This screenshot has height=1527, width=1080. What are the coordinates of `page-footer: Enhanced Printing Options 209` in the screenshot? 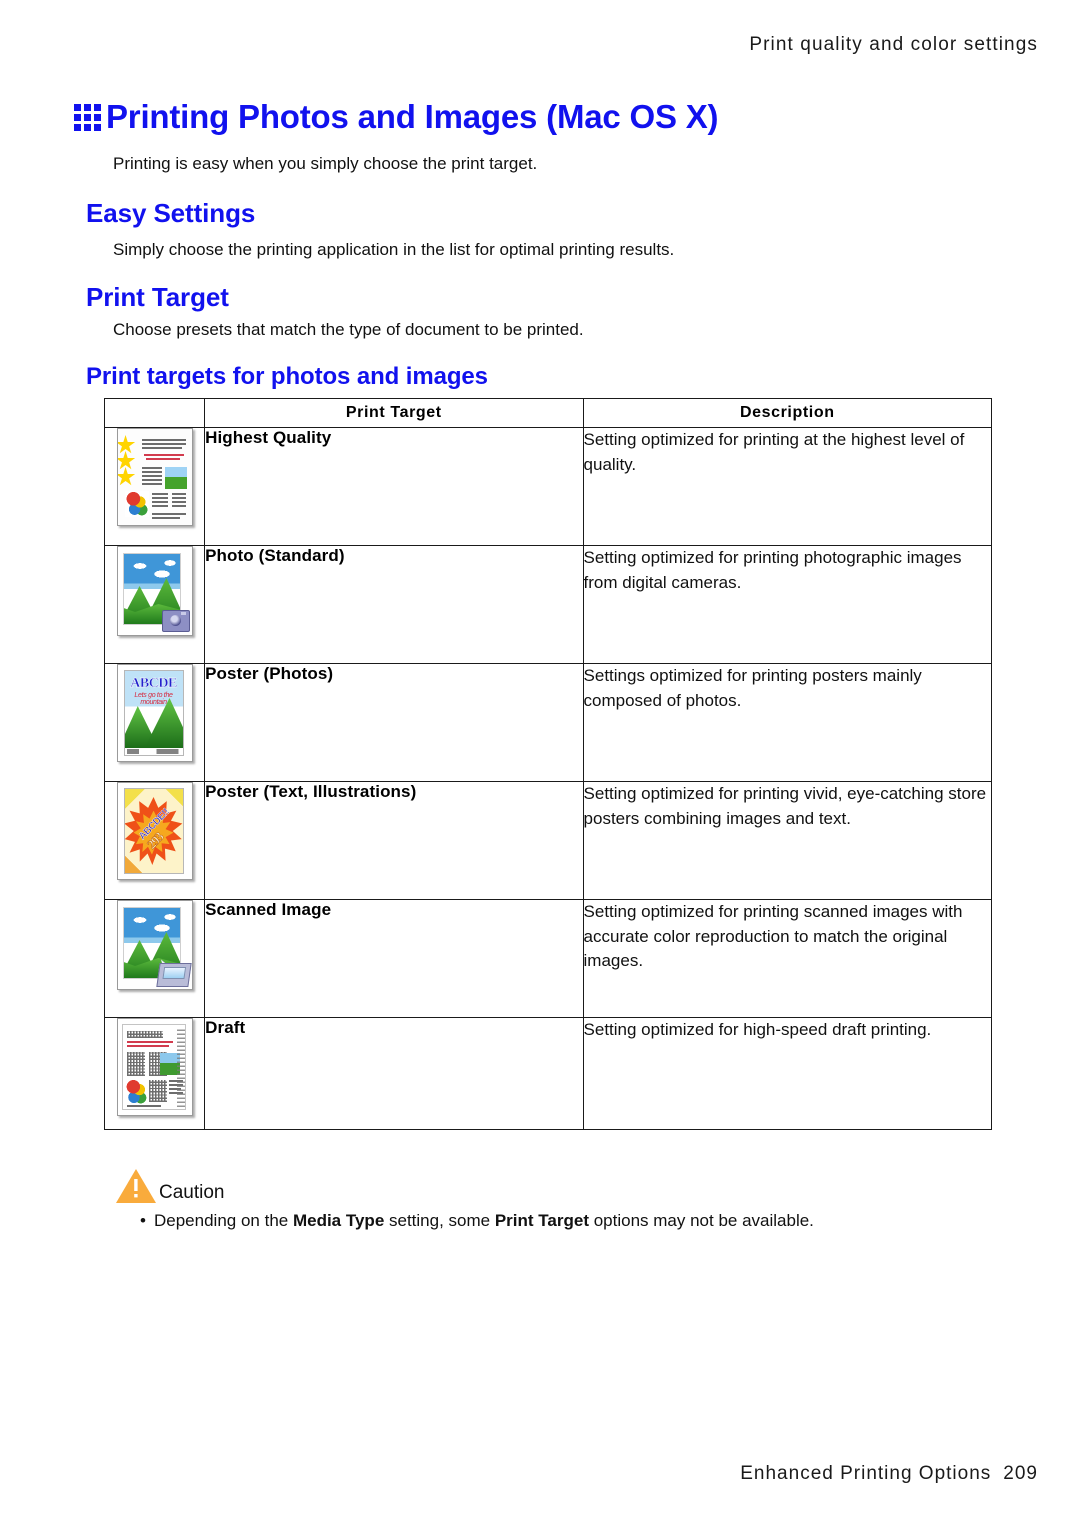 It's located at (889, 1474).